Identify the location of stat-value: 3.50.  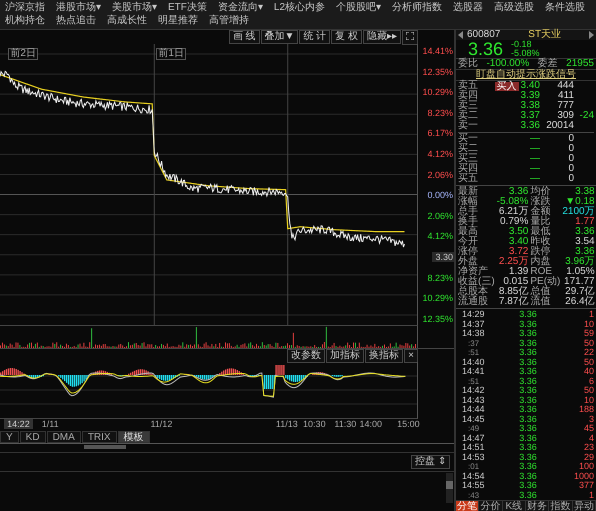
(518, 232).